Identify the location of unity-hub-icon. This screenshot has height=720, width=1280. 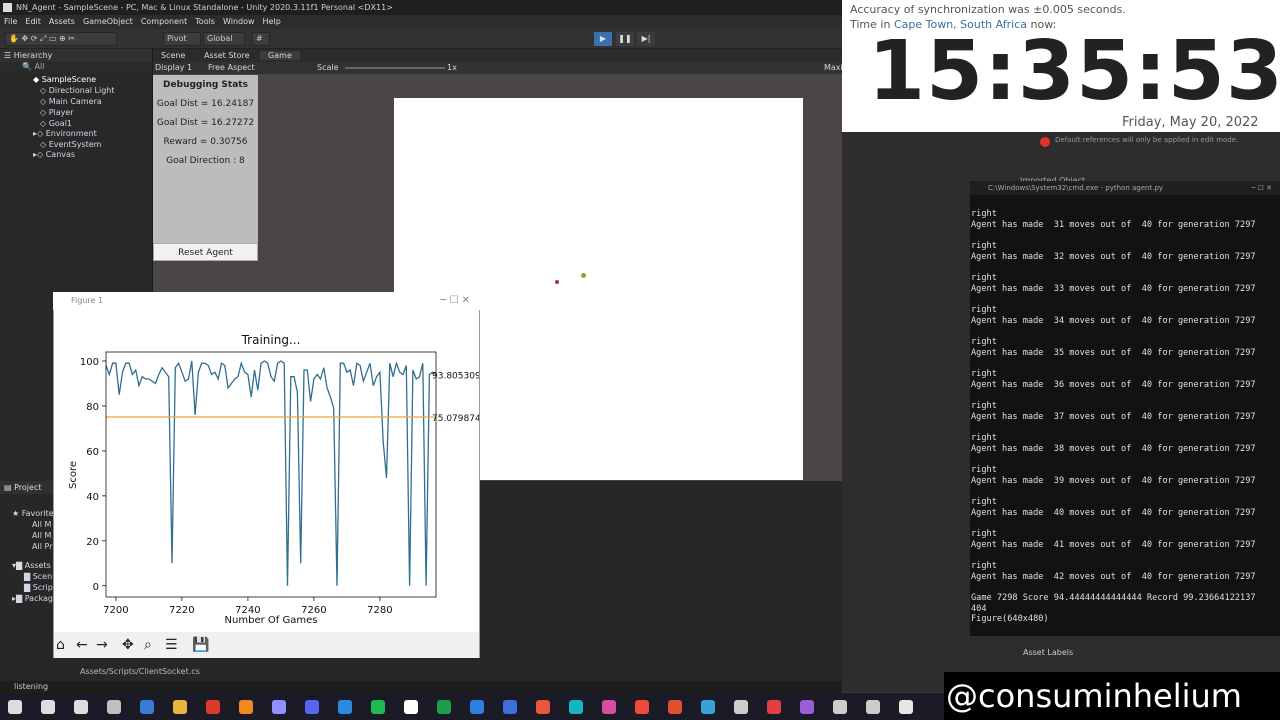
(741, 707).